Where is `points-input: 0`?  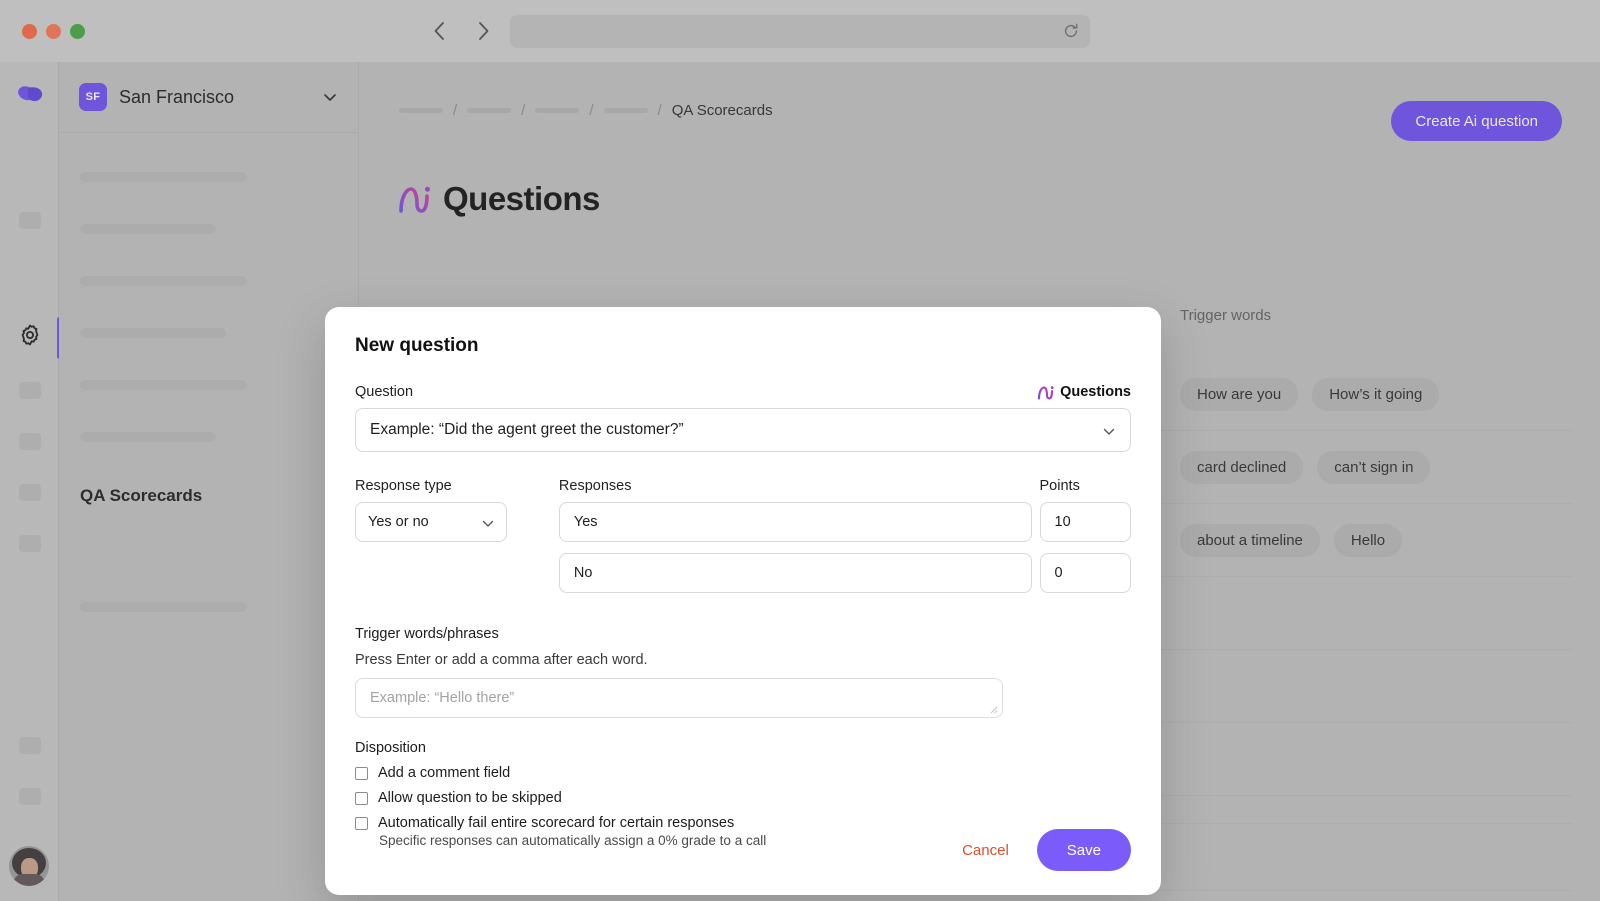 points-input: 0 is located at coordinates (1085, 573).